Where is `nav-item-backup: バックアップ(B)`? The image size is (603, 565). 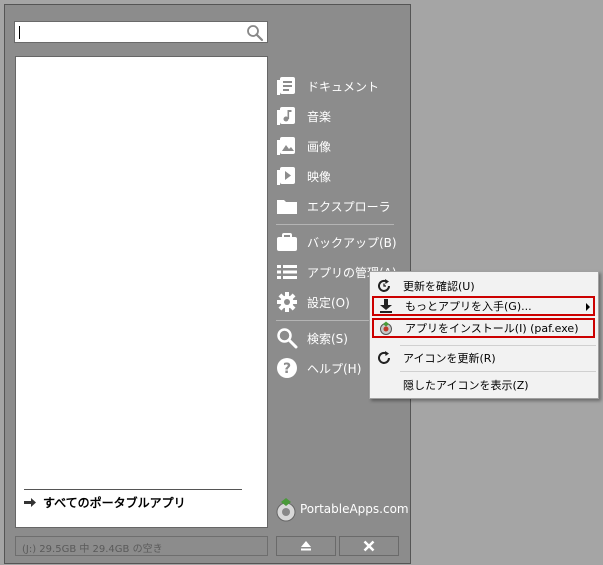 nav-item-backup: バックアップ(B) is located at coordinates (336, 242).